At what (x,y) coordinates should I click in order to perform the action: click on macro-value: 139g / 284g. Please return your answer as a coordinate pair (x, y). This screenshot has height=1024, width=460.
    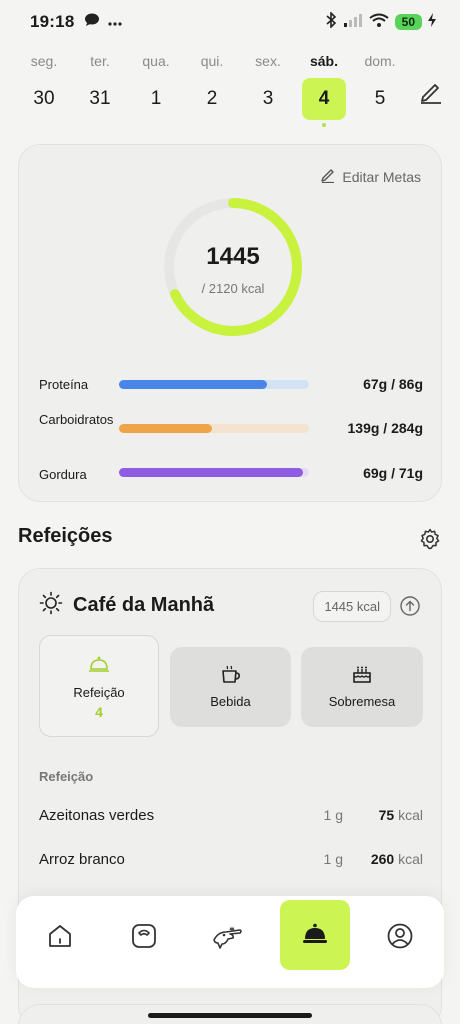
    Looking at the image, I should click on (385, 428).